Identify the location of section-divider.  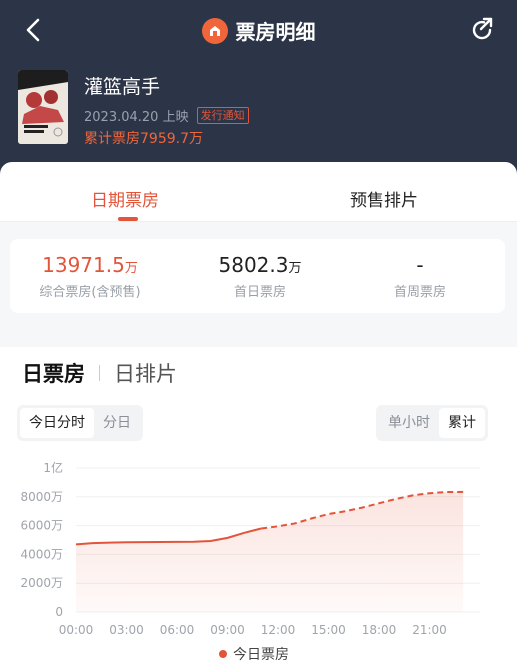
(99, 373).